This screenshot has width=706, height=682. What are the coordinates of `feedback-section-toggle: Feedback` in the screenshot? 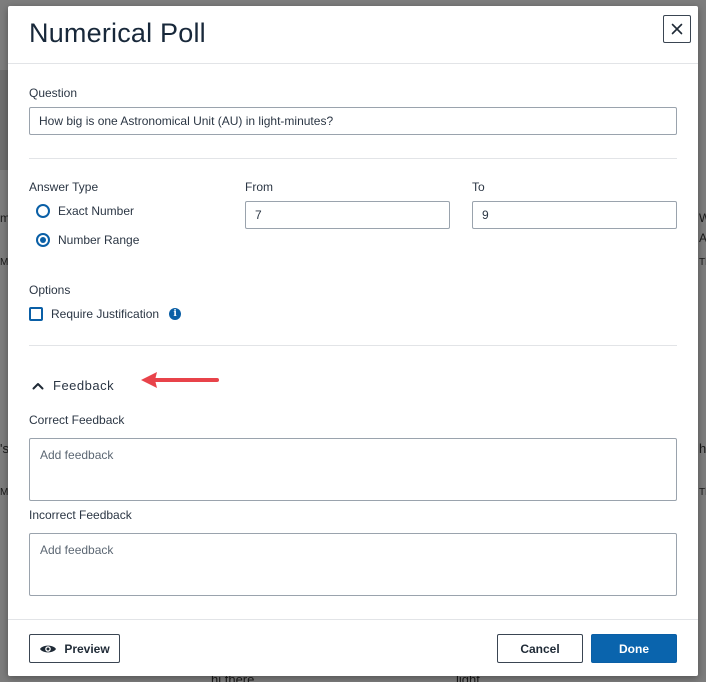 It's located at (73, 385).